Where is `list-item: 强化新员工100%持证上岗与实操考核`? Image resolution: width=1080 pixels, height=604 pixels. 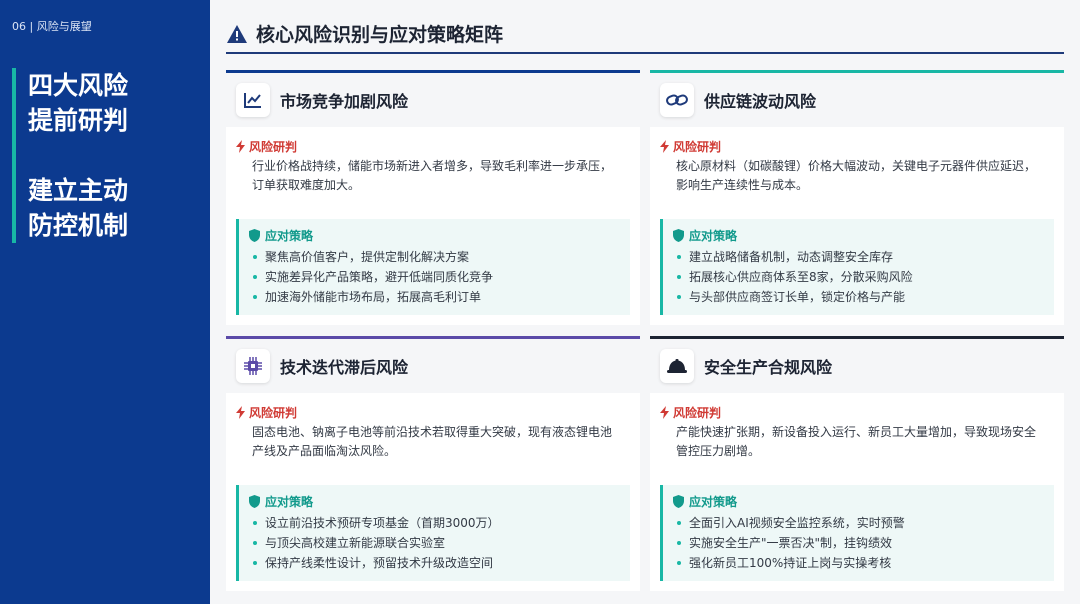 list-item: 强化新员工100%持证上岗与实操考核 is located at coordinates (791, 563).